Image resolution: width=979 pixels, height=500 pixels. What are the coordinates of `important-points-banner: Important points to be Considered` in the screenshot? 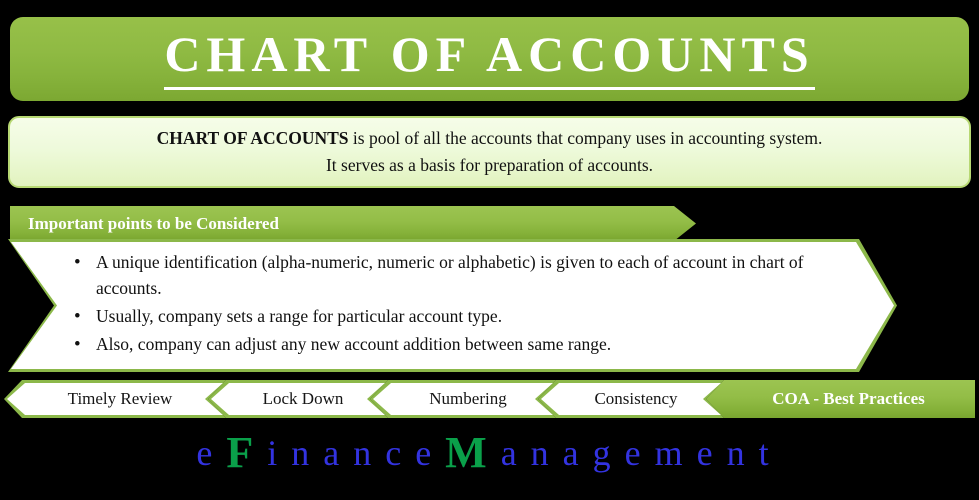 It's located at (353, 223).